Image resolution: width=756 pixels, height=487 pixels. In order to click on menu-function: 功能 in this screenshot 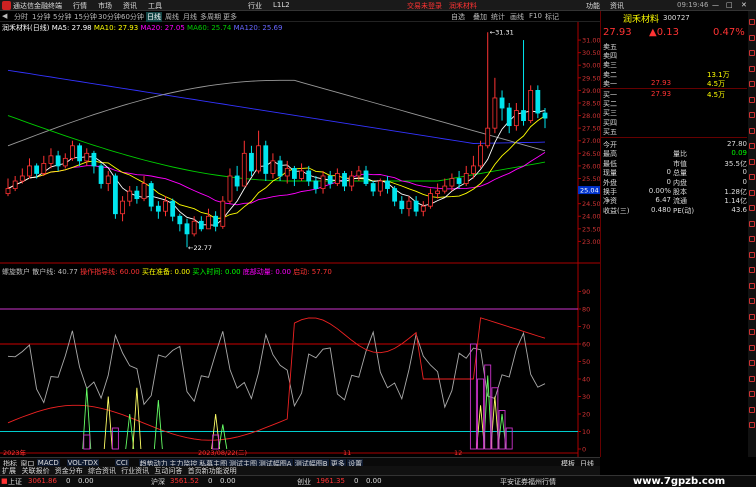, I will do `click(593, 6)`.